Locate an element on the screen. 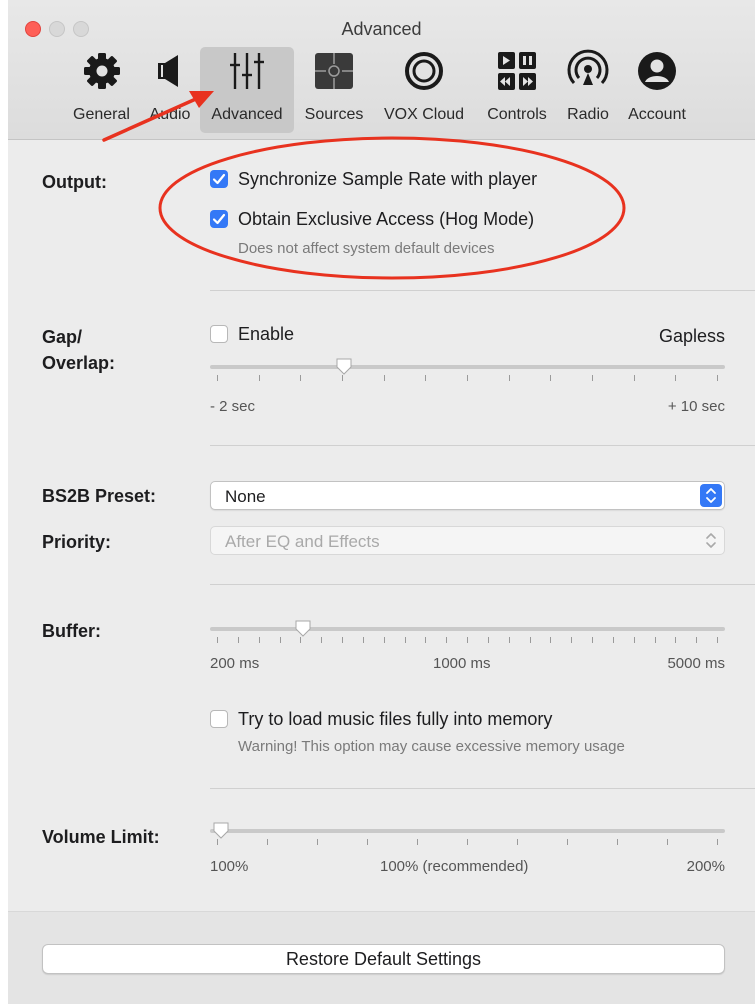 The height and width of the screenshot is (1004, 755). priority-label: Priority: is located at coordinates (77, 542).